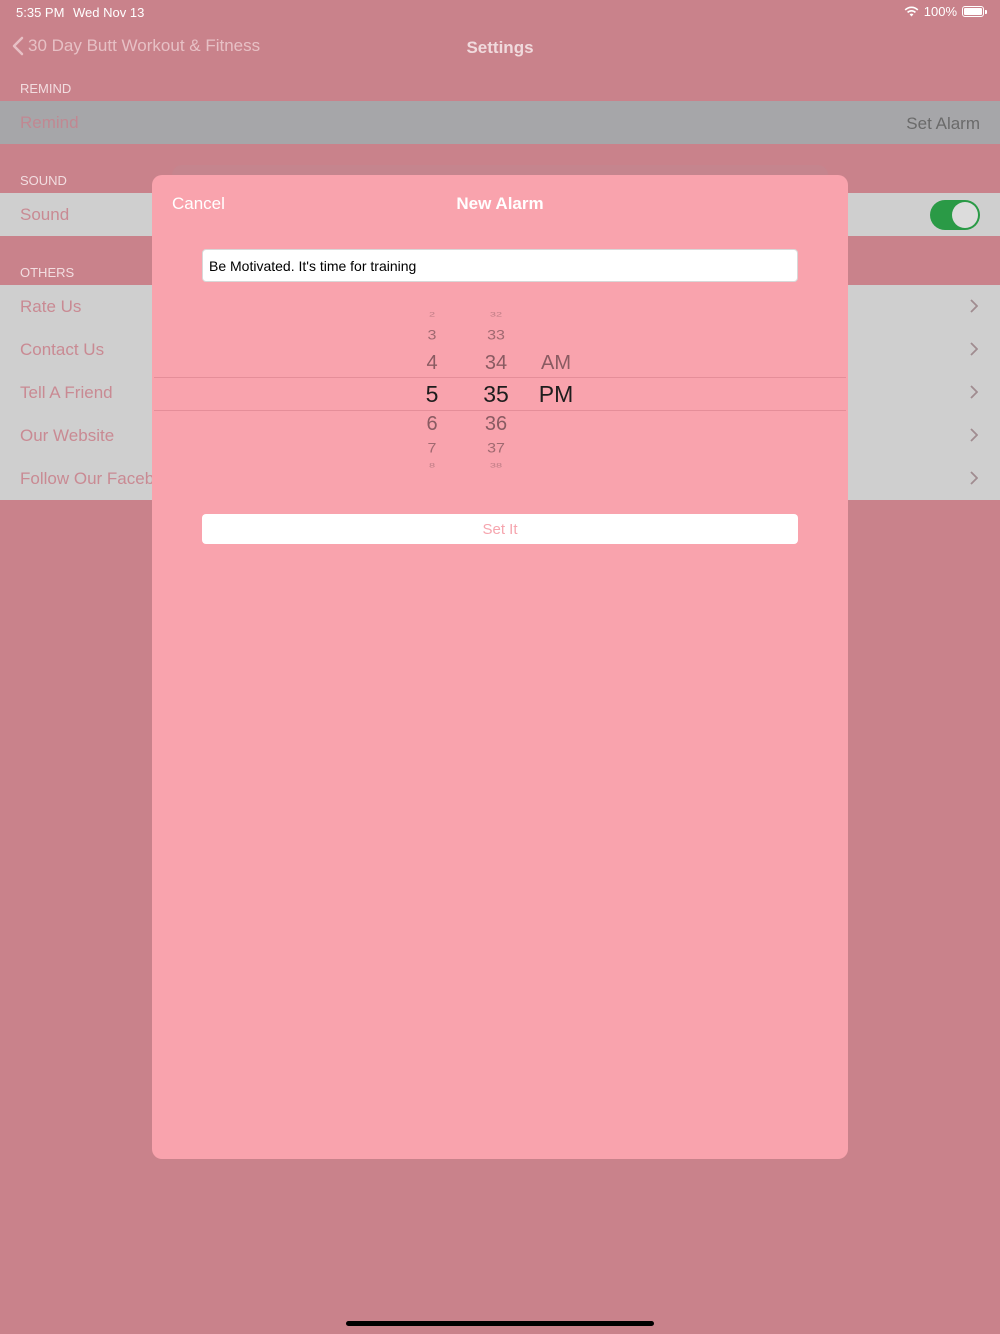  What do you see at coordinates (109, 12) in the screenshot?
I see `status-date: Wed Nov 13` at bounding box center [109, 12].